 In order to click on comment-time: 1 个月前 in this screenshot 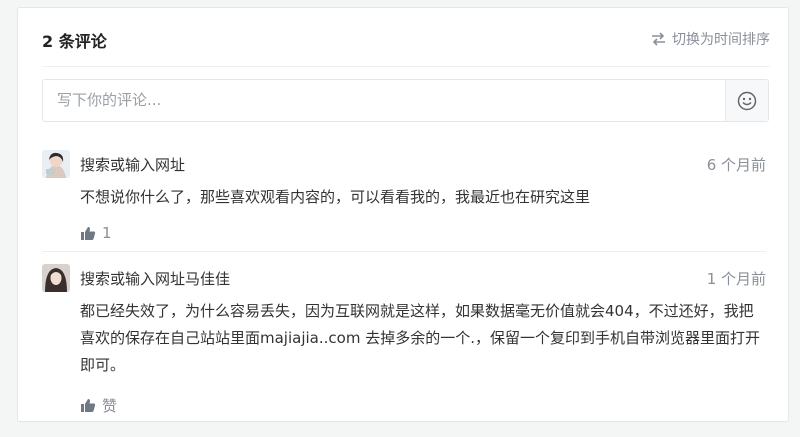, I will do `click(736, 279)`.